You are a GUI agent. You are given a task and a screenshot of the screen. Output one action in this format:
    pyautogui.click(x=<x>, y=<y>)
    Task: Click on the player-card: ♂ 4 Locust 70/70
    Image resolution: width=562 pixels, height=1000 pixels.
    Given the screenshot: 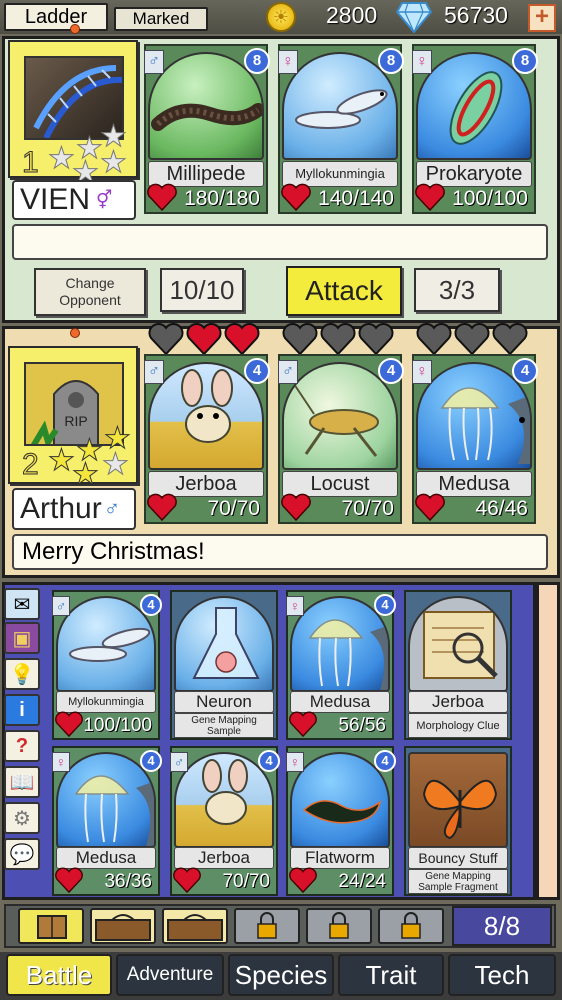 What is the action you would take?
    pyautogui.click(x=341, y=439)
    